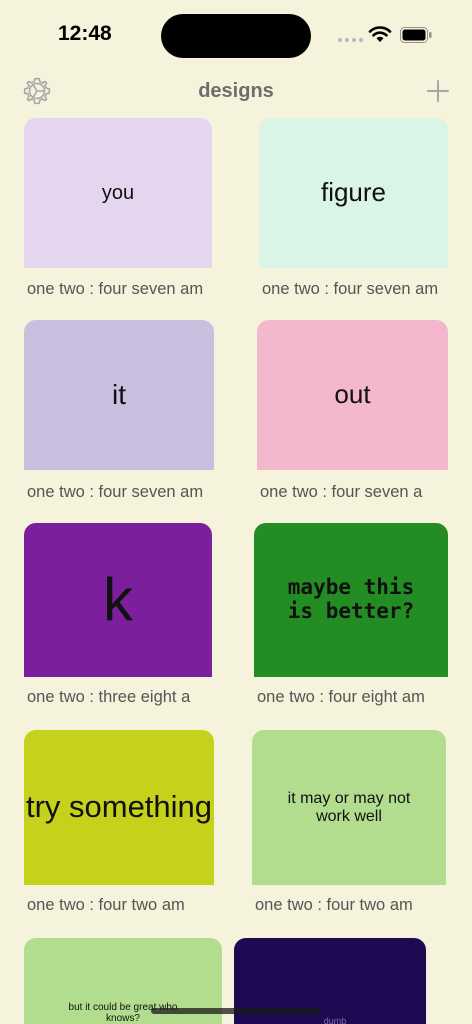 This screenshot has width=472, height=1024. I want to click on design-card: maybe this is better?, so click(351, 600).